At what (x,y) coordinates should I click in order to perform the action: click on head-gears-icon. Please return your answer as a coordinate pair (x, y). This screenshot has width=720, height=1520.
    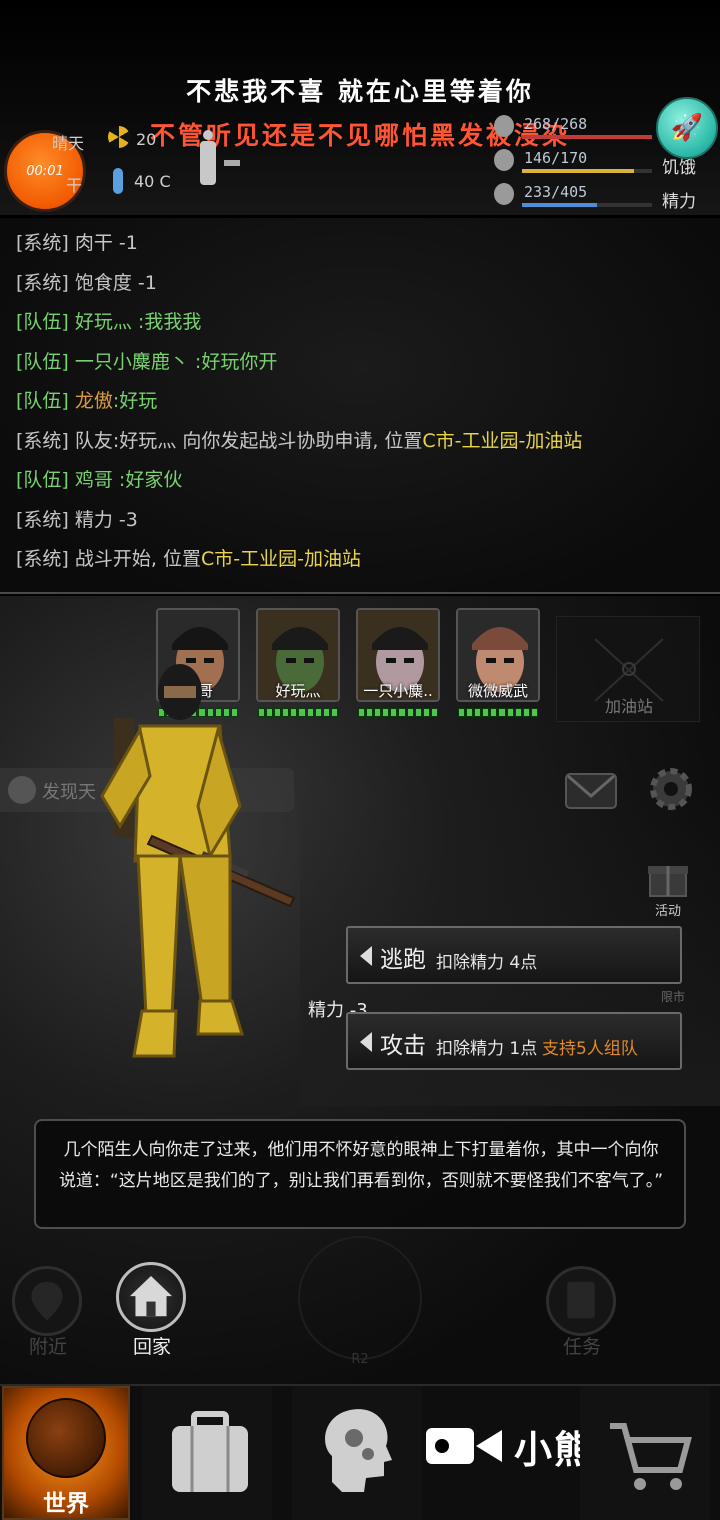
    Looking at the image, I should click on (358, 1450).